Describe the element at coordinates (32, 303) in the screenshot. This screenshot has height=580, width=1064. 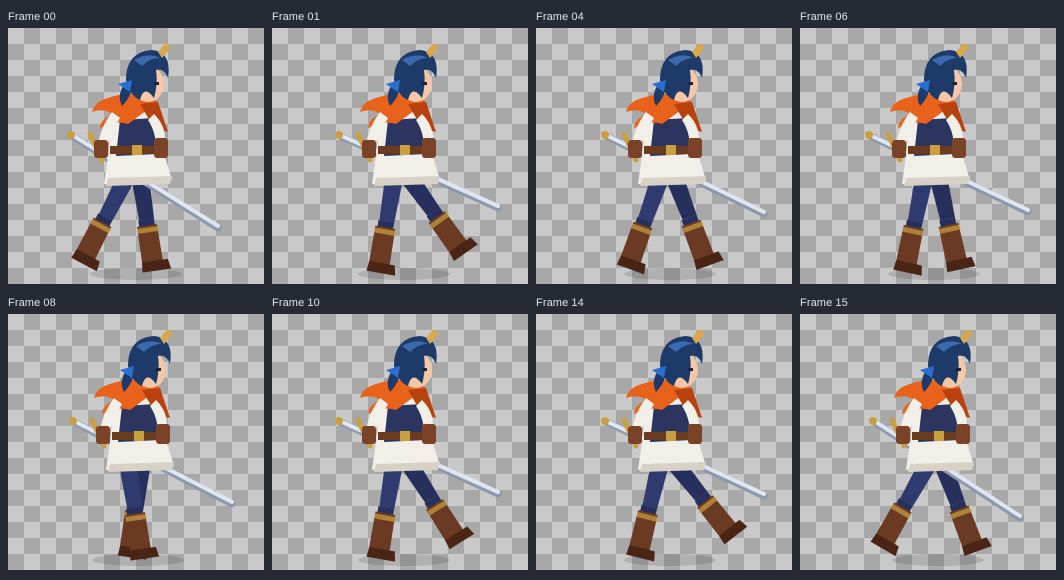
I see `frame-label: Frame 08` at that location.